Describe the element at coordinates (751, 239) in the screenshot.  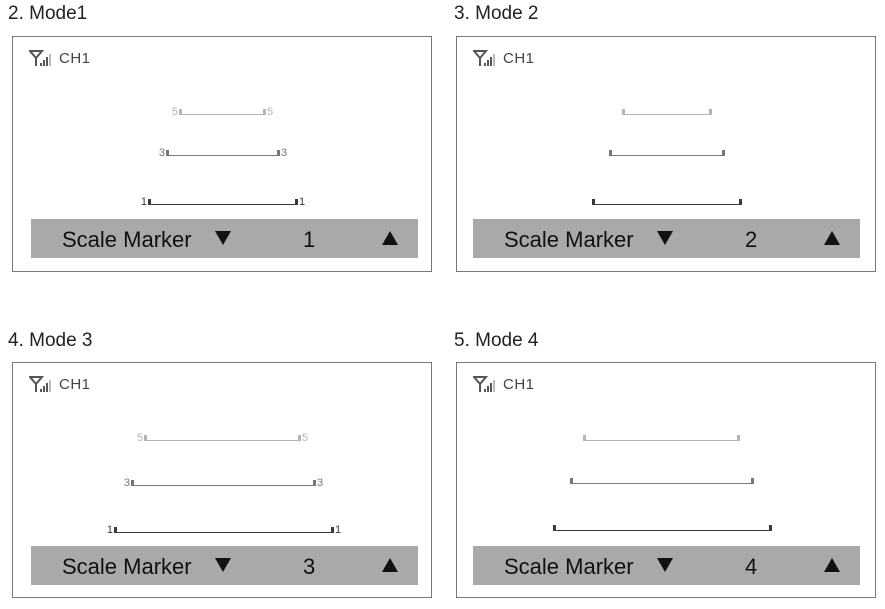
I see `menu-value: 2` at that location.